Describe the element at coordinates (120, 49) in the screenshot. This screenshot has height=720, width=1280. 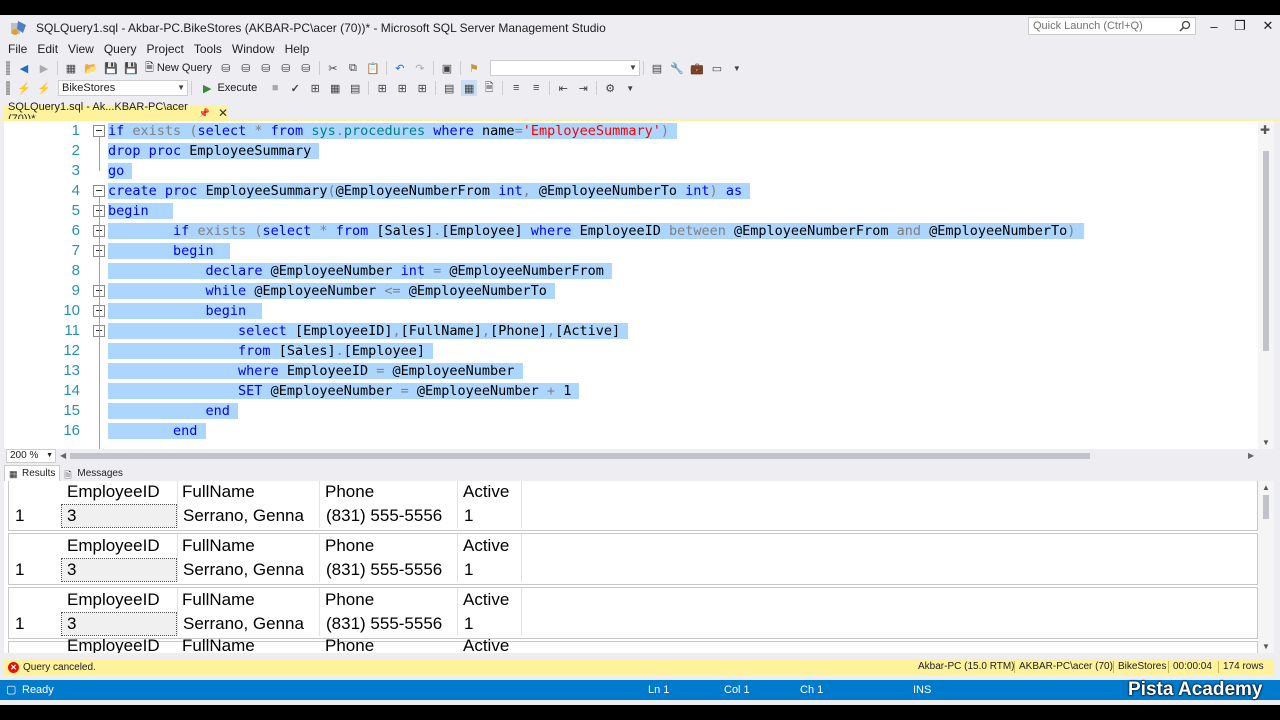
I see `menu-query: Query` at that location.